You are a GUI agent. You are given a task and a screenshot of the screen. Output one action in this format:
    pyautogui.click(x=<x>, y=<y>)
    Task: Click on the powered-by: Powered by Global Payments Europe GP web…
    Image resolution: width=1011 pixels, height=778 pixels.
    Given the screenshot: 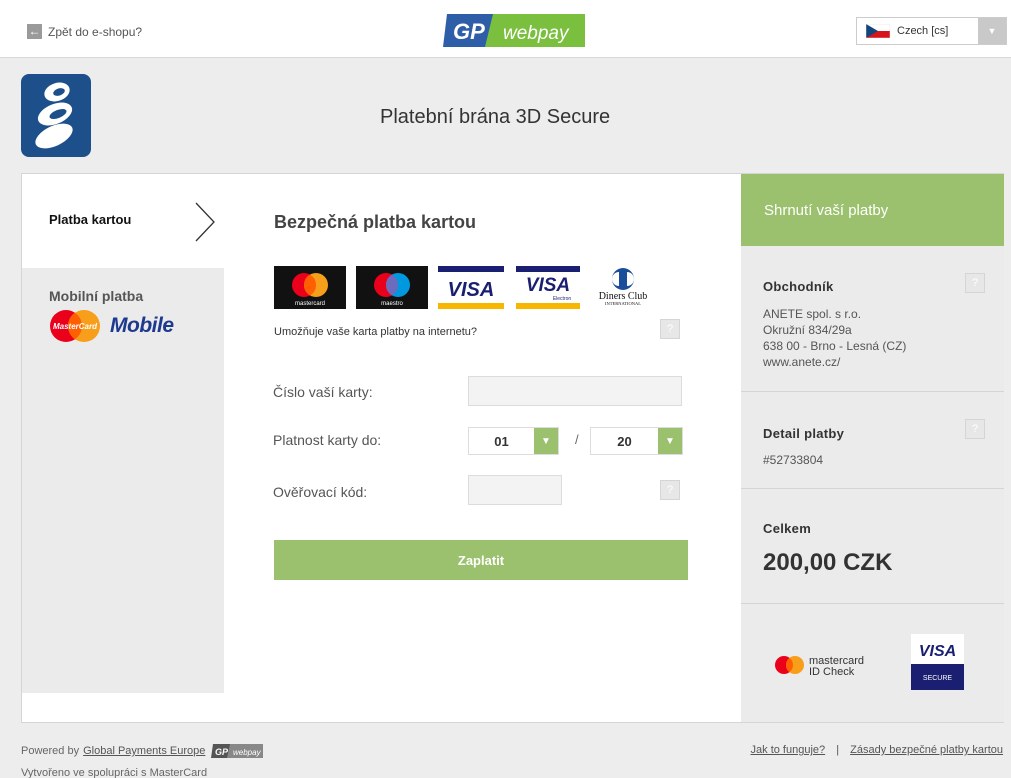 What is the action you would take?
    pyautogui.click(x=142, y=751)
    